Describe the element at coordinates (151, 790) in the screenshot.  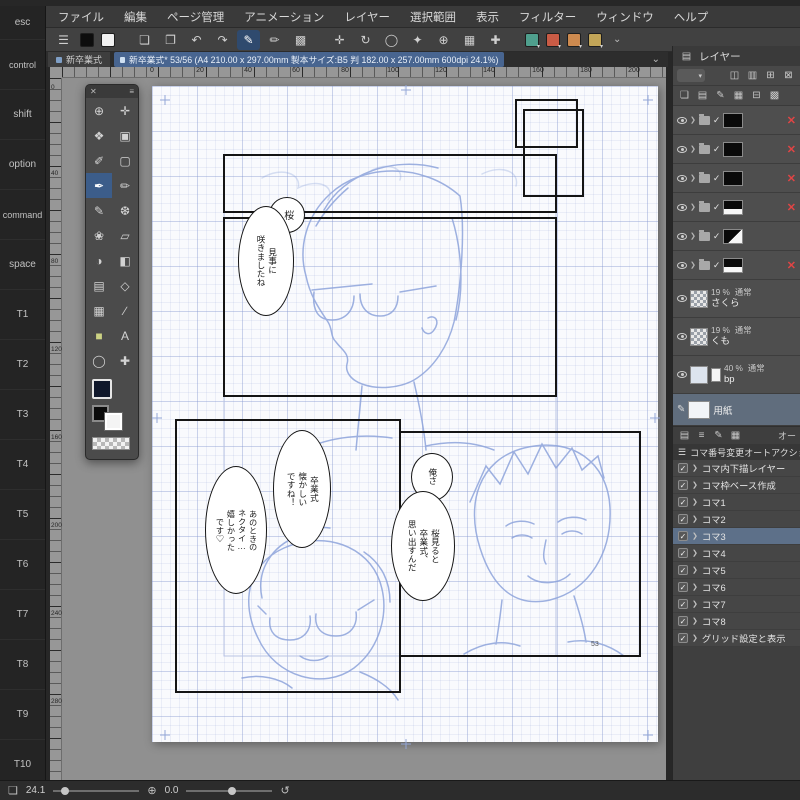
I see `zoom-in-icon: ⊕` at that location.